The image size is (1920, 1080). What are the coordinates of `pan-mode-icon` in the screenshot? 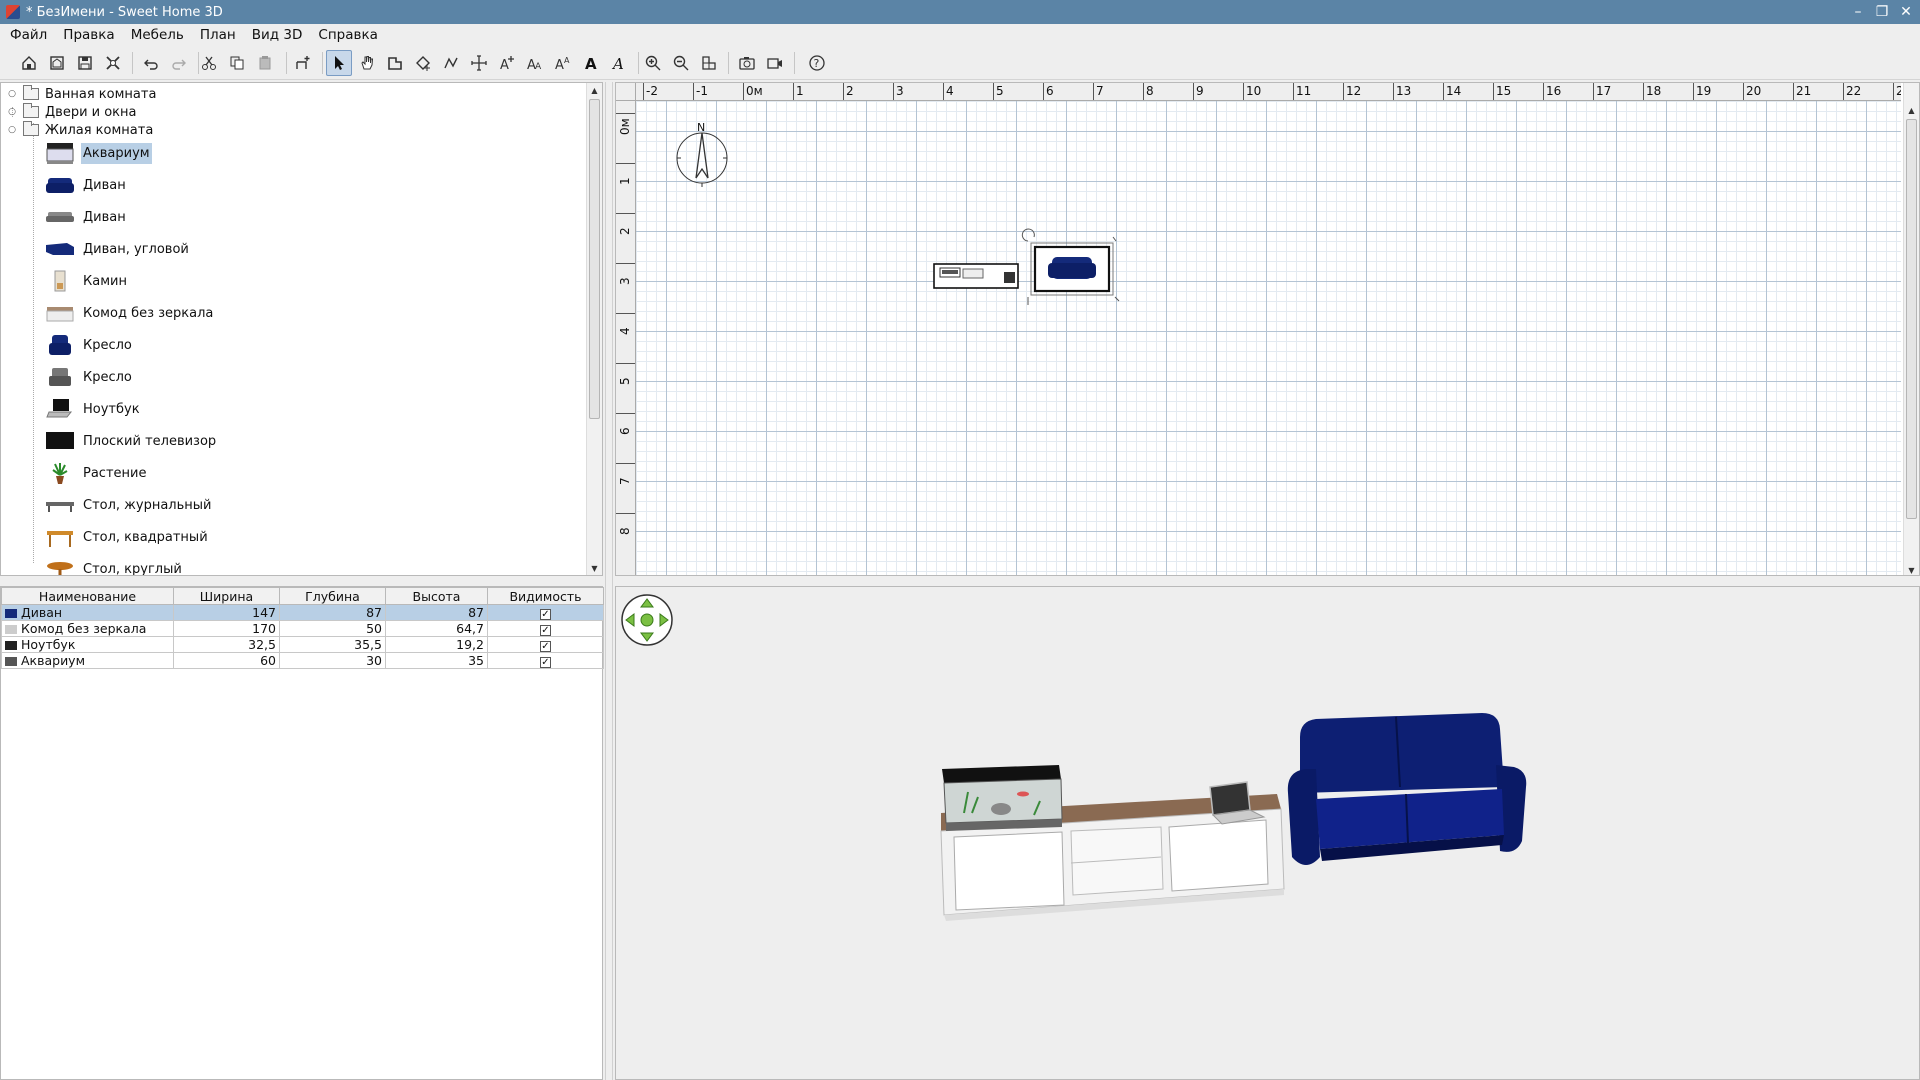 It's located at (367, 63).